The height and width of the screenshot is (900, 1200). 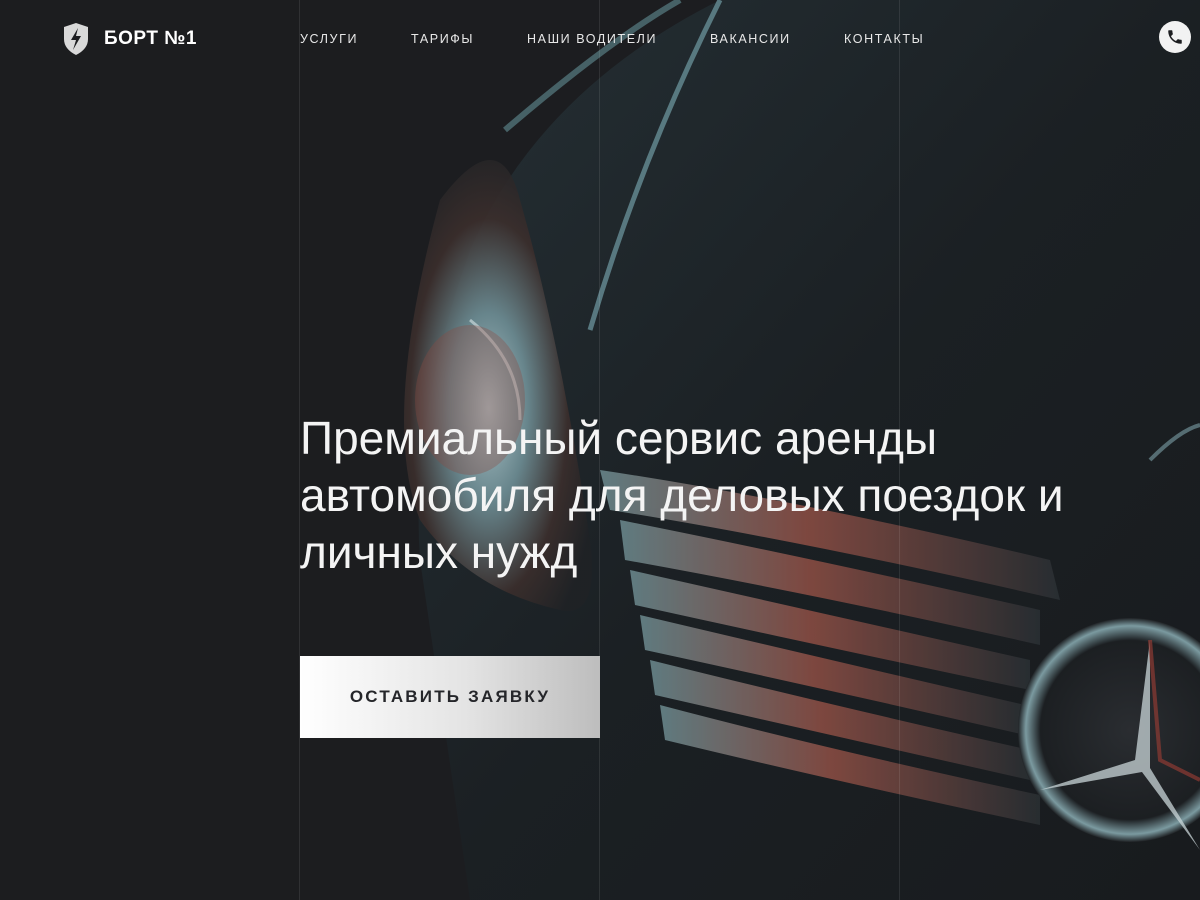 I want to click on nav-item-services: УСЛУГИ, so click(x=329, y=39).